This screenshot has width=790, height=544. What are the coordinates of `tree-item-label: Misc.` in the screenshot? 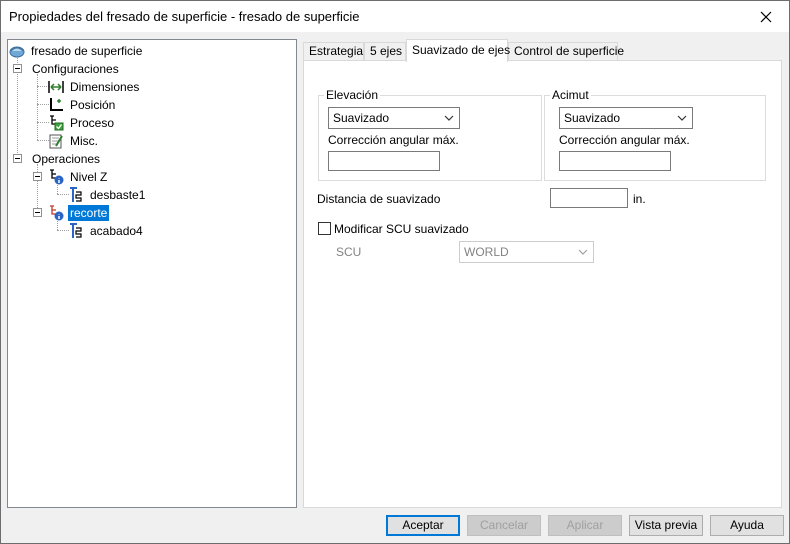 It's located at (84, 140).